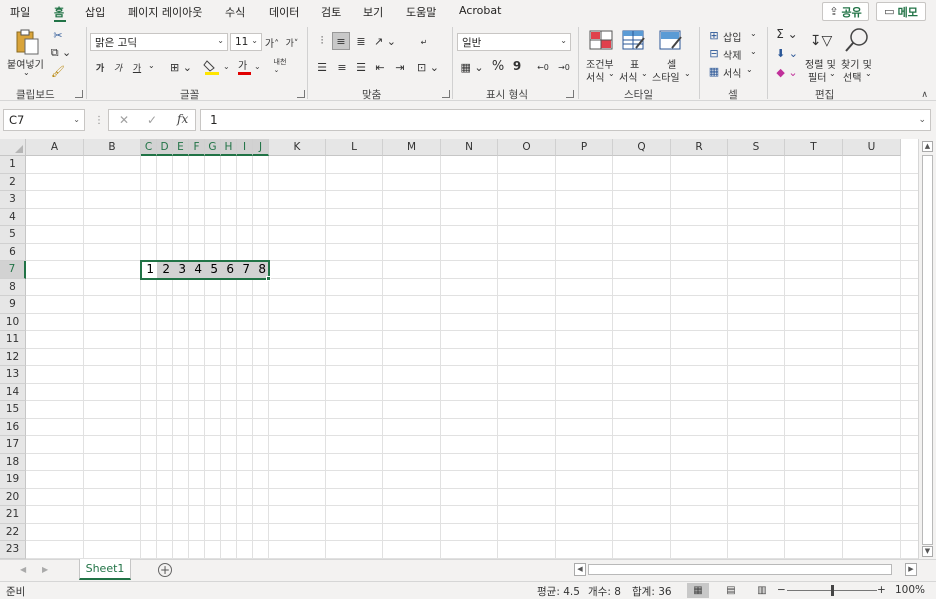 The height and width of the screenshot is (599, 936). I want to click on row-header-12: 12, so click(13, 357).